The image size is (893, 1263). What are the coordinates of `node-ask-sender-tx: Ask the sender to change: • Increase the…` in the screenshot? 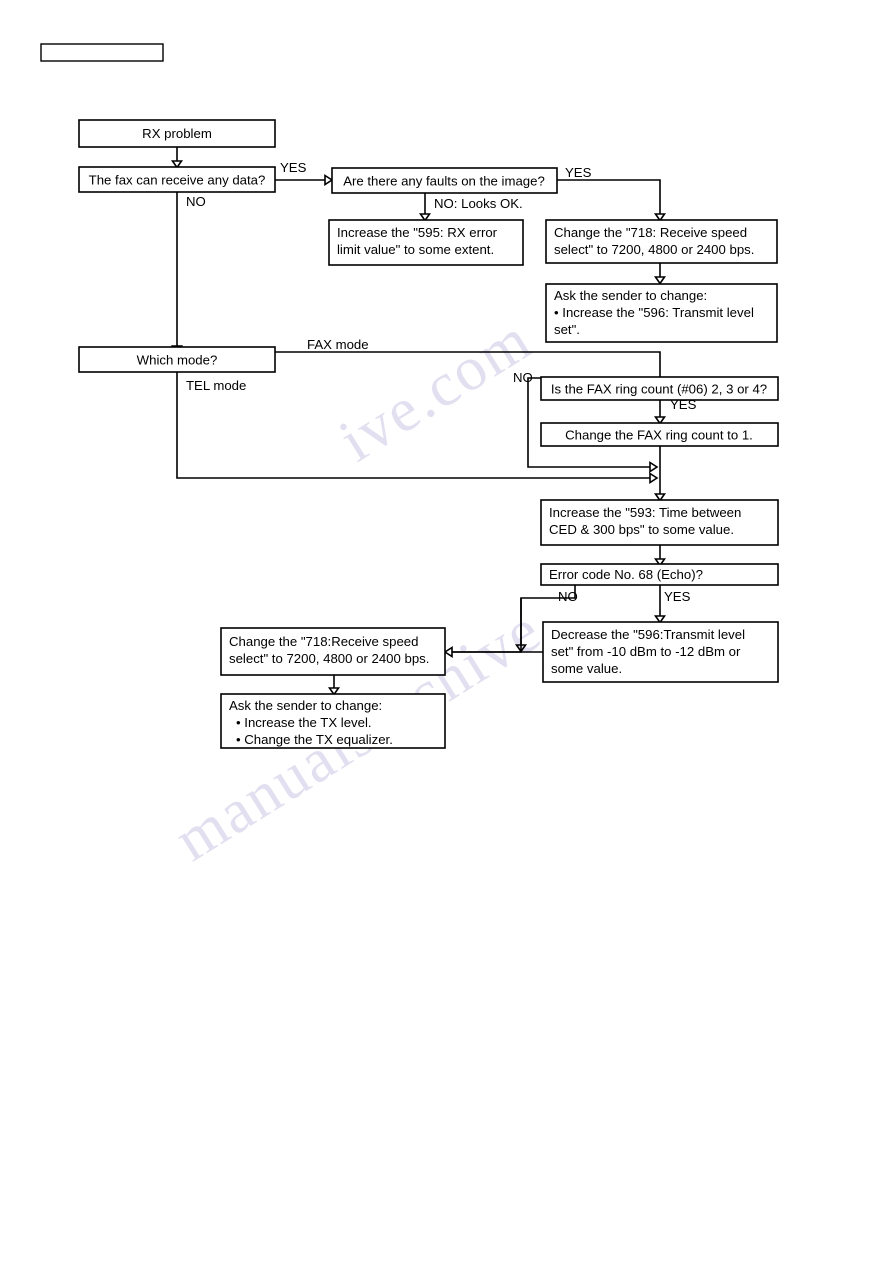 It's located at (333, 721).